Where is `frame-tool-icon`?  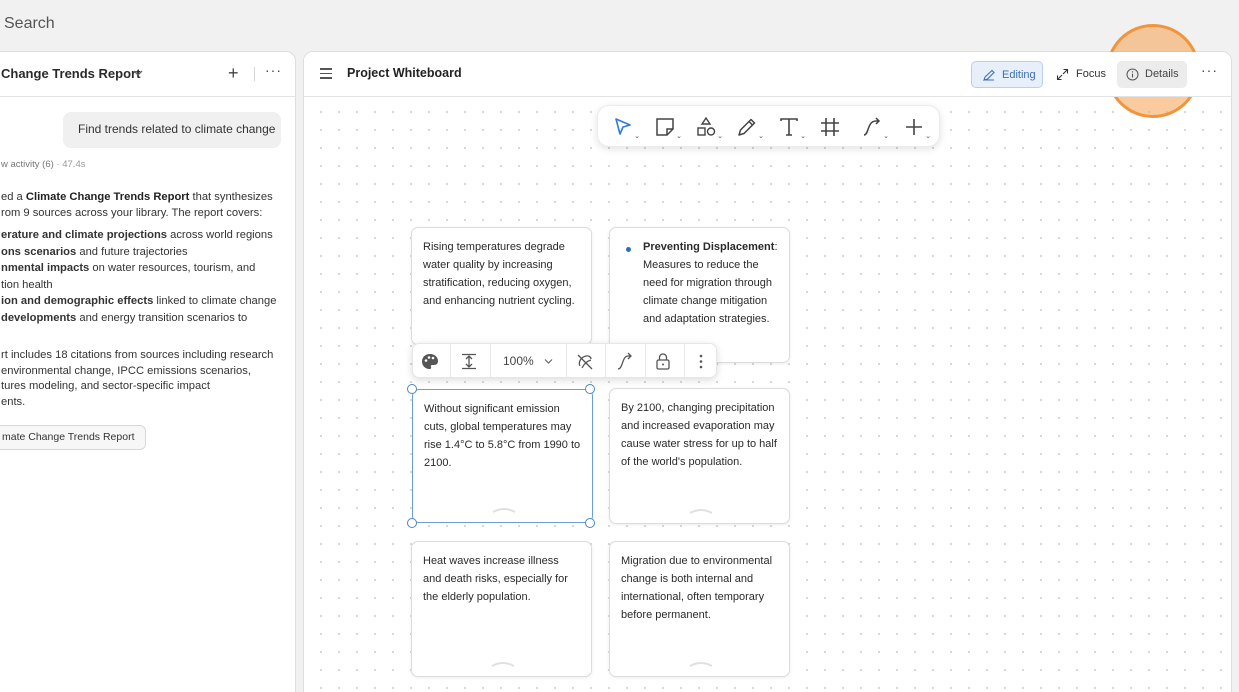
frame-tool-icon is located at coordinates (832, 127).